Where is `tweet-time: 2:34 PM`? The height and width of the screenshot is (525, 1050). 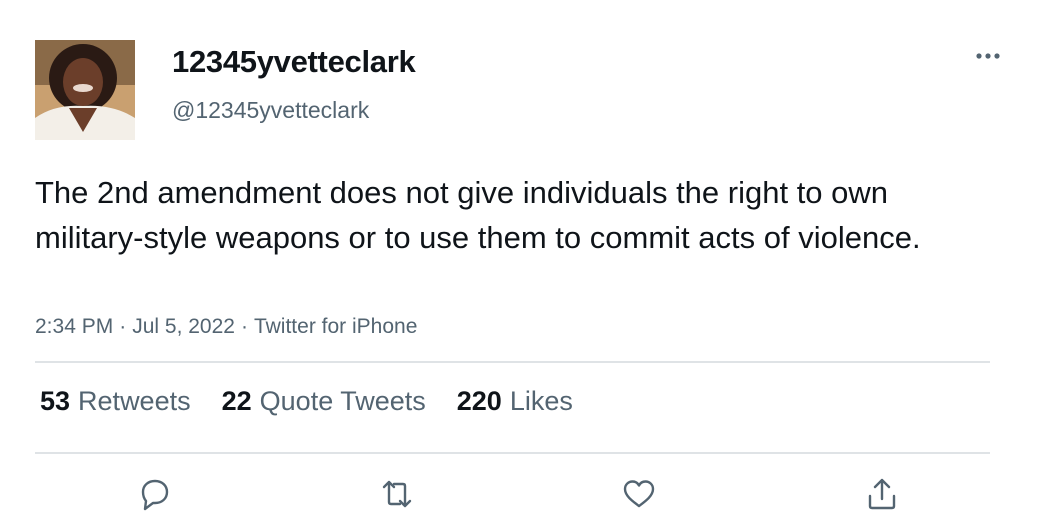
tweet-time: 2:34 PM is located at coordinates (74, 326).